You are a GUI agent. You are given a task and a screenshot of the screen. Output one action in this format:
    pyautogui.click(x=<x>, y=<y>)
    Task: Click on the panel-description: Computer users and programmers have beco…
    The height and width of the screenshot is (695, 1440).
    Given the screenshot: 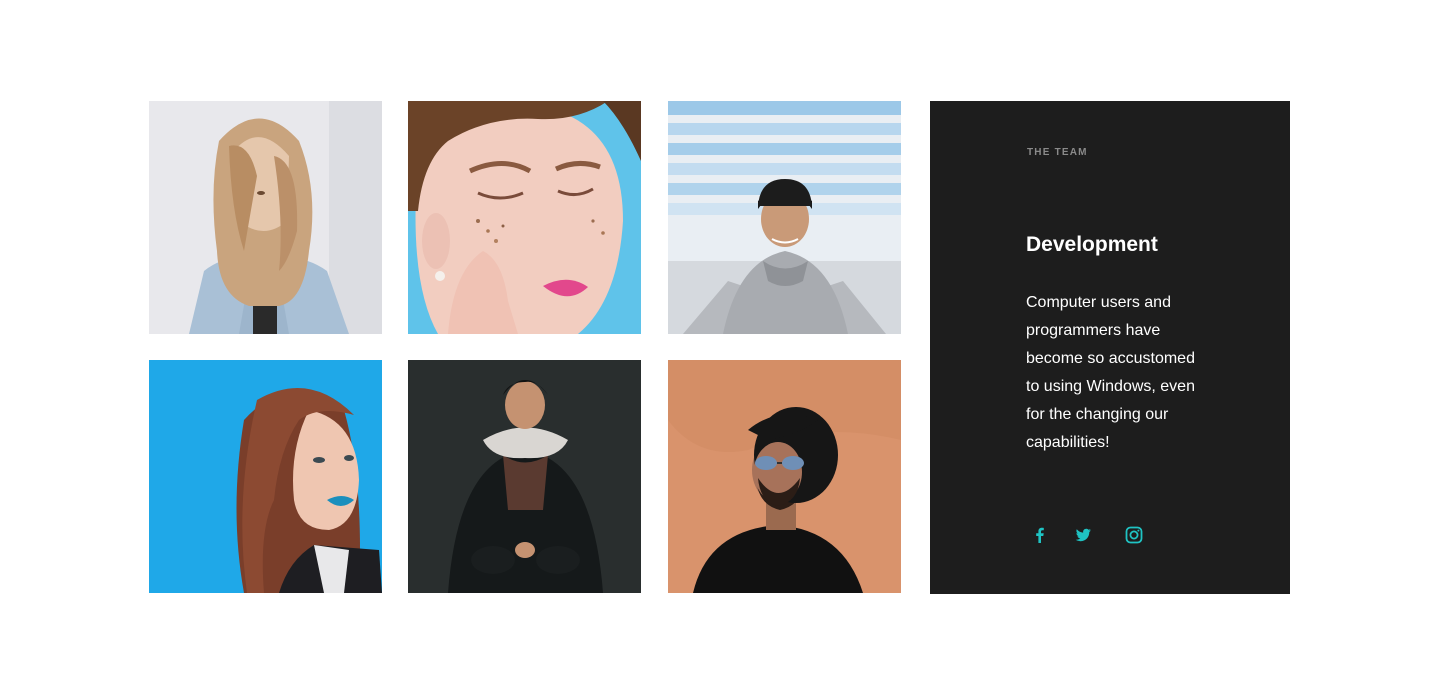 What is the action you would take?
    pyautogui.click(x=1110, y=372)
    